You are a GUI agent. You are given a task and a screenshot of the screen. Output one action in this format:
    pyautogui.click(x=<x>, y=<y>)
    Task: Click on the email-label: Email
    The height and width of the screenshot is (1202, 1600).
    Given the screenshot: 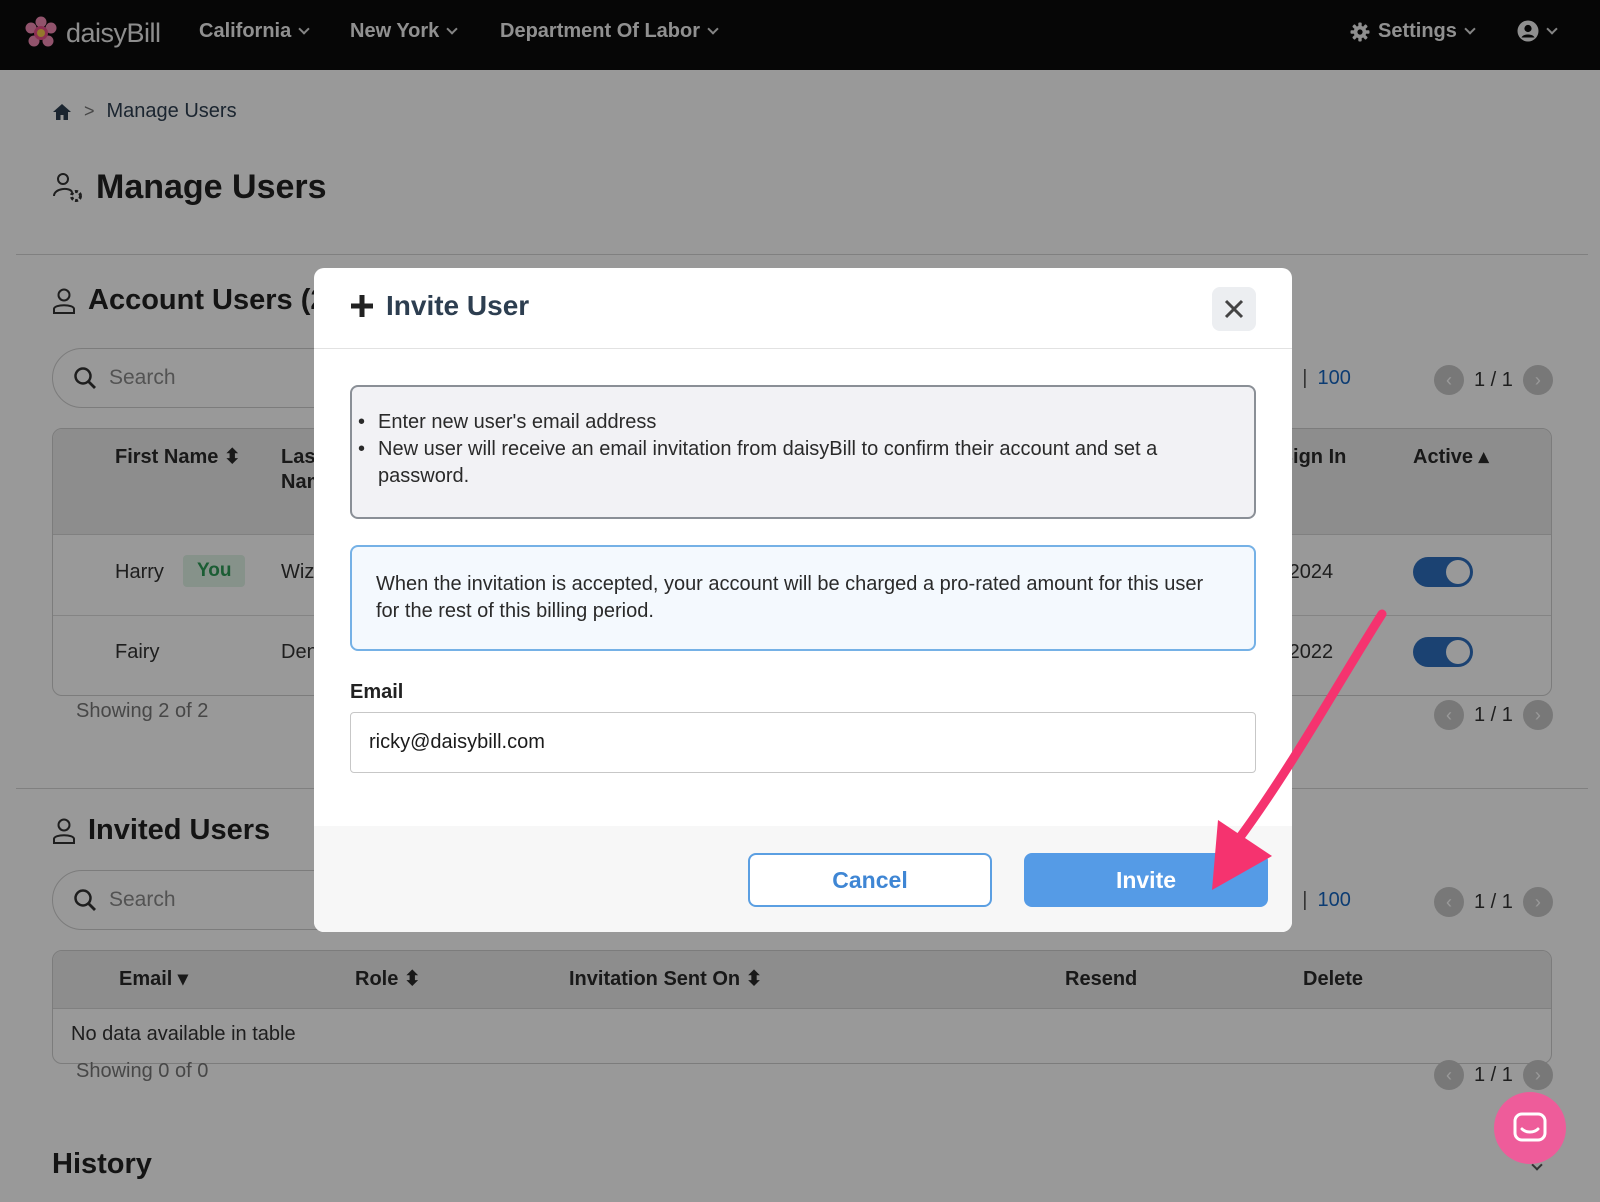 What is the action you would take?
    pyautogui.click(x=377, y=692)
    